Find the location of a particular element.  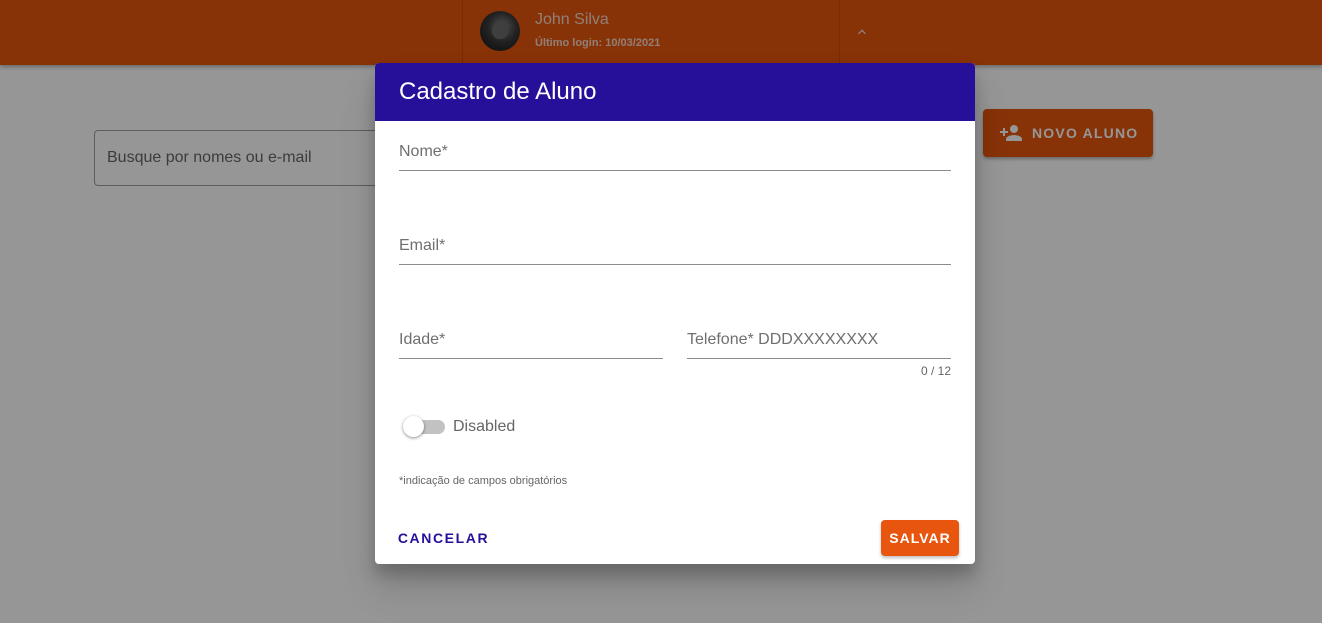

email-field is located at coordinates (675, 243).